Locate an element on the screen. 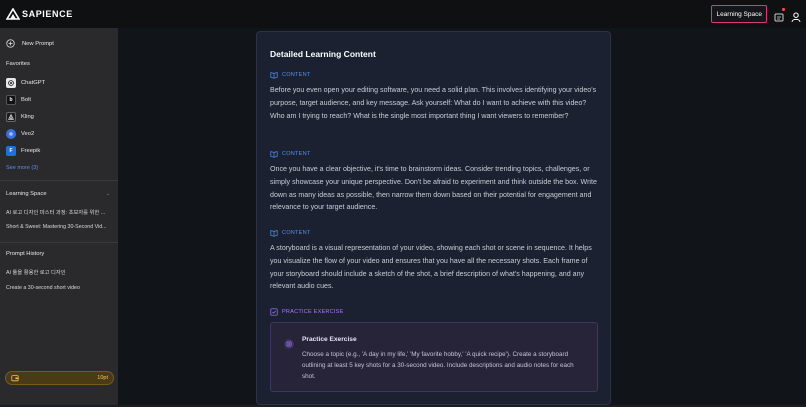 This screenshot has width=806, height=407. wallet-icon is located at coordinates (15, 378).